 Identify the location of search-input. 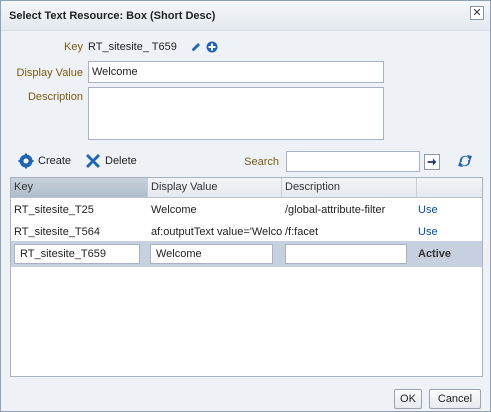
(353, 161).